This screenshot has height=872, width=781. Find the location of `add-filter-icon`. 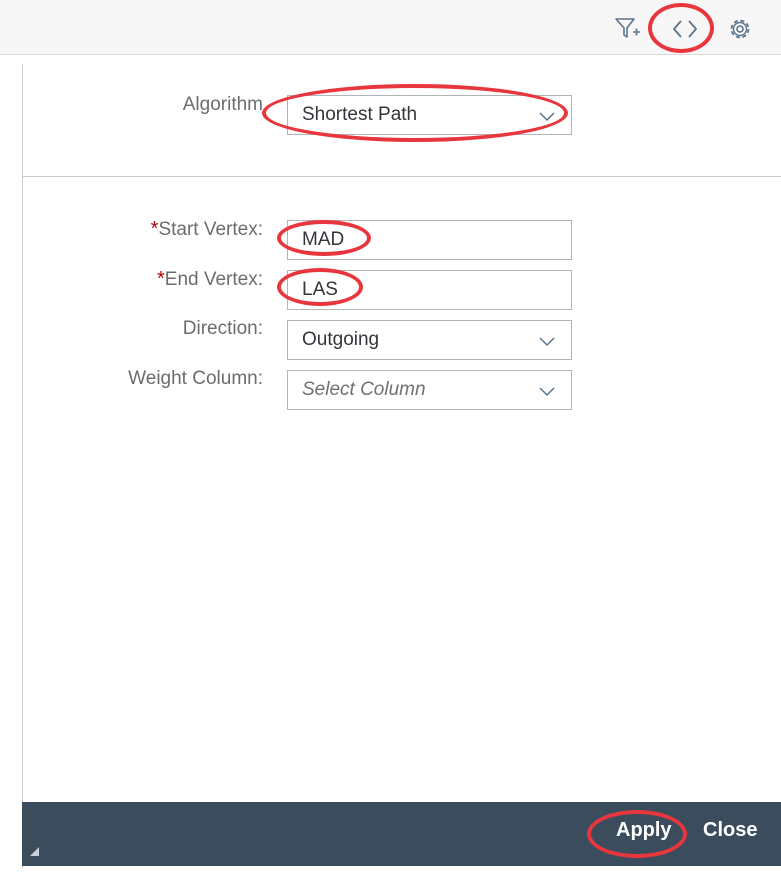

add-filter-icon is located at coordinates (627, 29).